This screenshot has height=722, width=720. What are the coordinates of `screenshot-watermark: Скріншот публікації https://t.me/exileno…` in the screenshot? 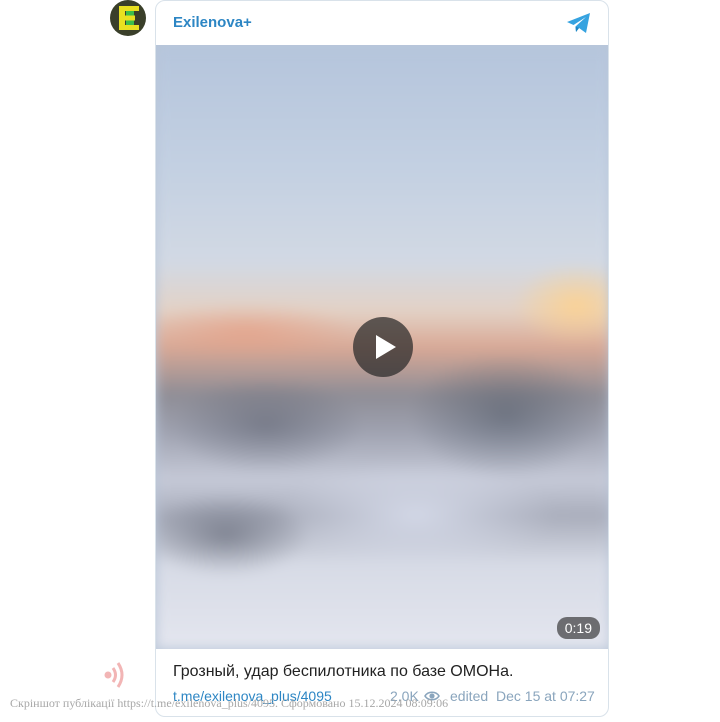 It's located at (229, 703).